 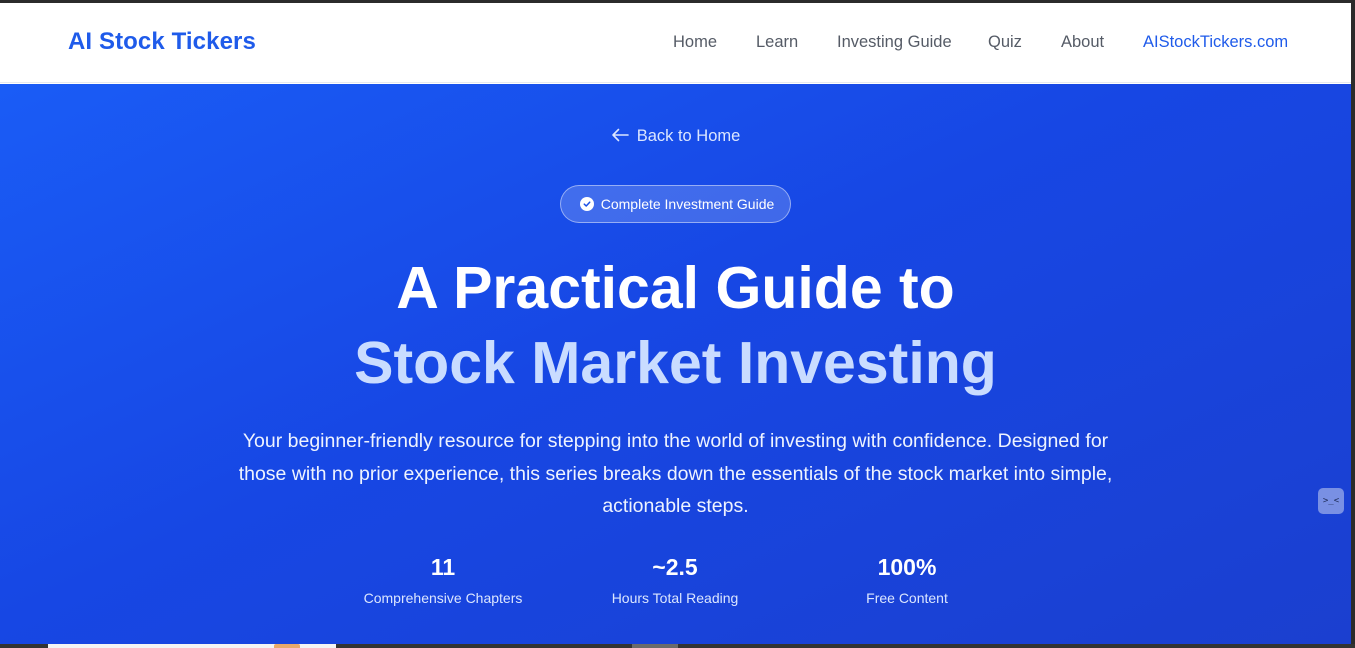 I want to click on stat-reading-time: ~2.5 Hours Total Reading, so click(x=675, y=580).